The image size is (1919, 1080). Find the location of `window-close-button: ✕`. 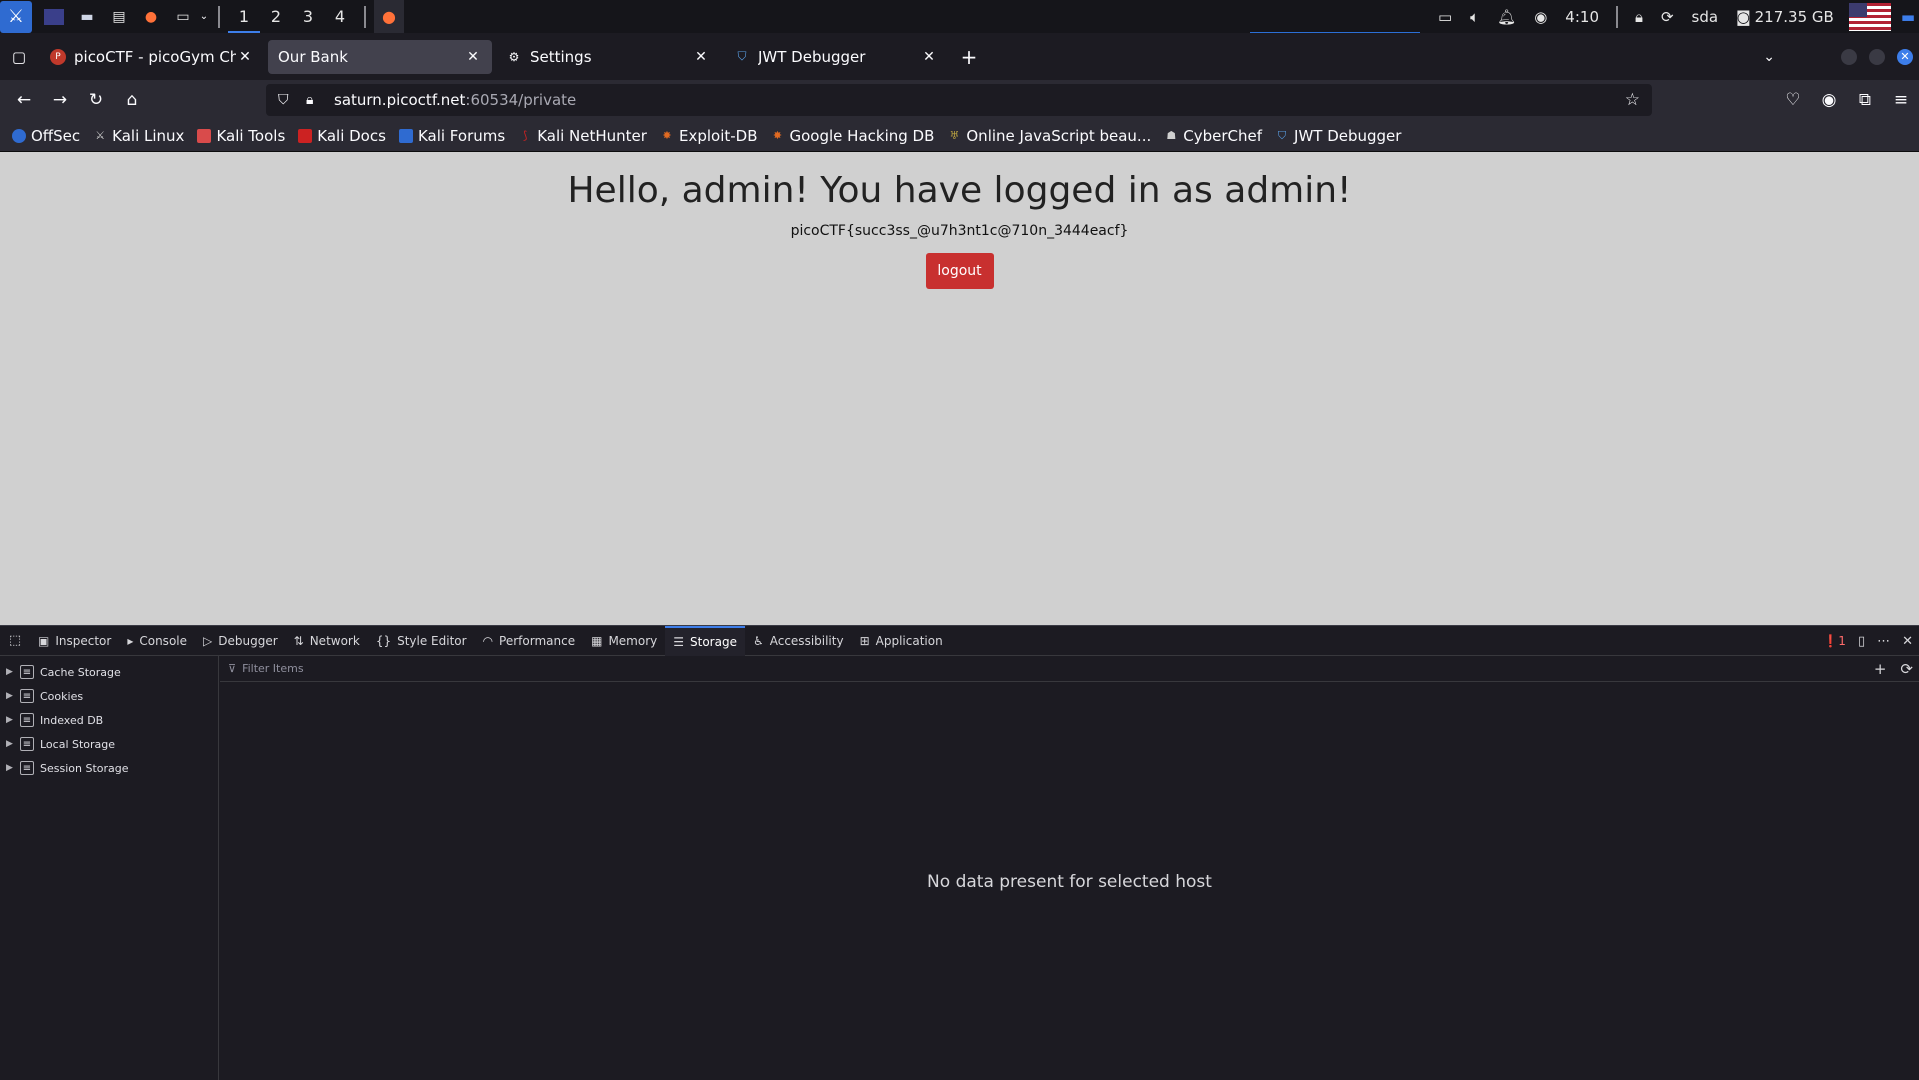

window-close-button: ✕ is located at coordinates (1905, 56).